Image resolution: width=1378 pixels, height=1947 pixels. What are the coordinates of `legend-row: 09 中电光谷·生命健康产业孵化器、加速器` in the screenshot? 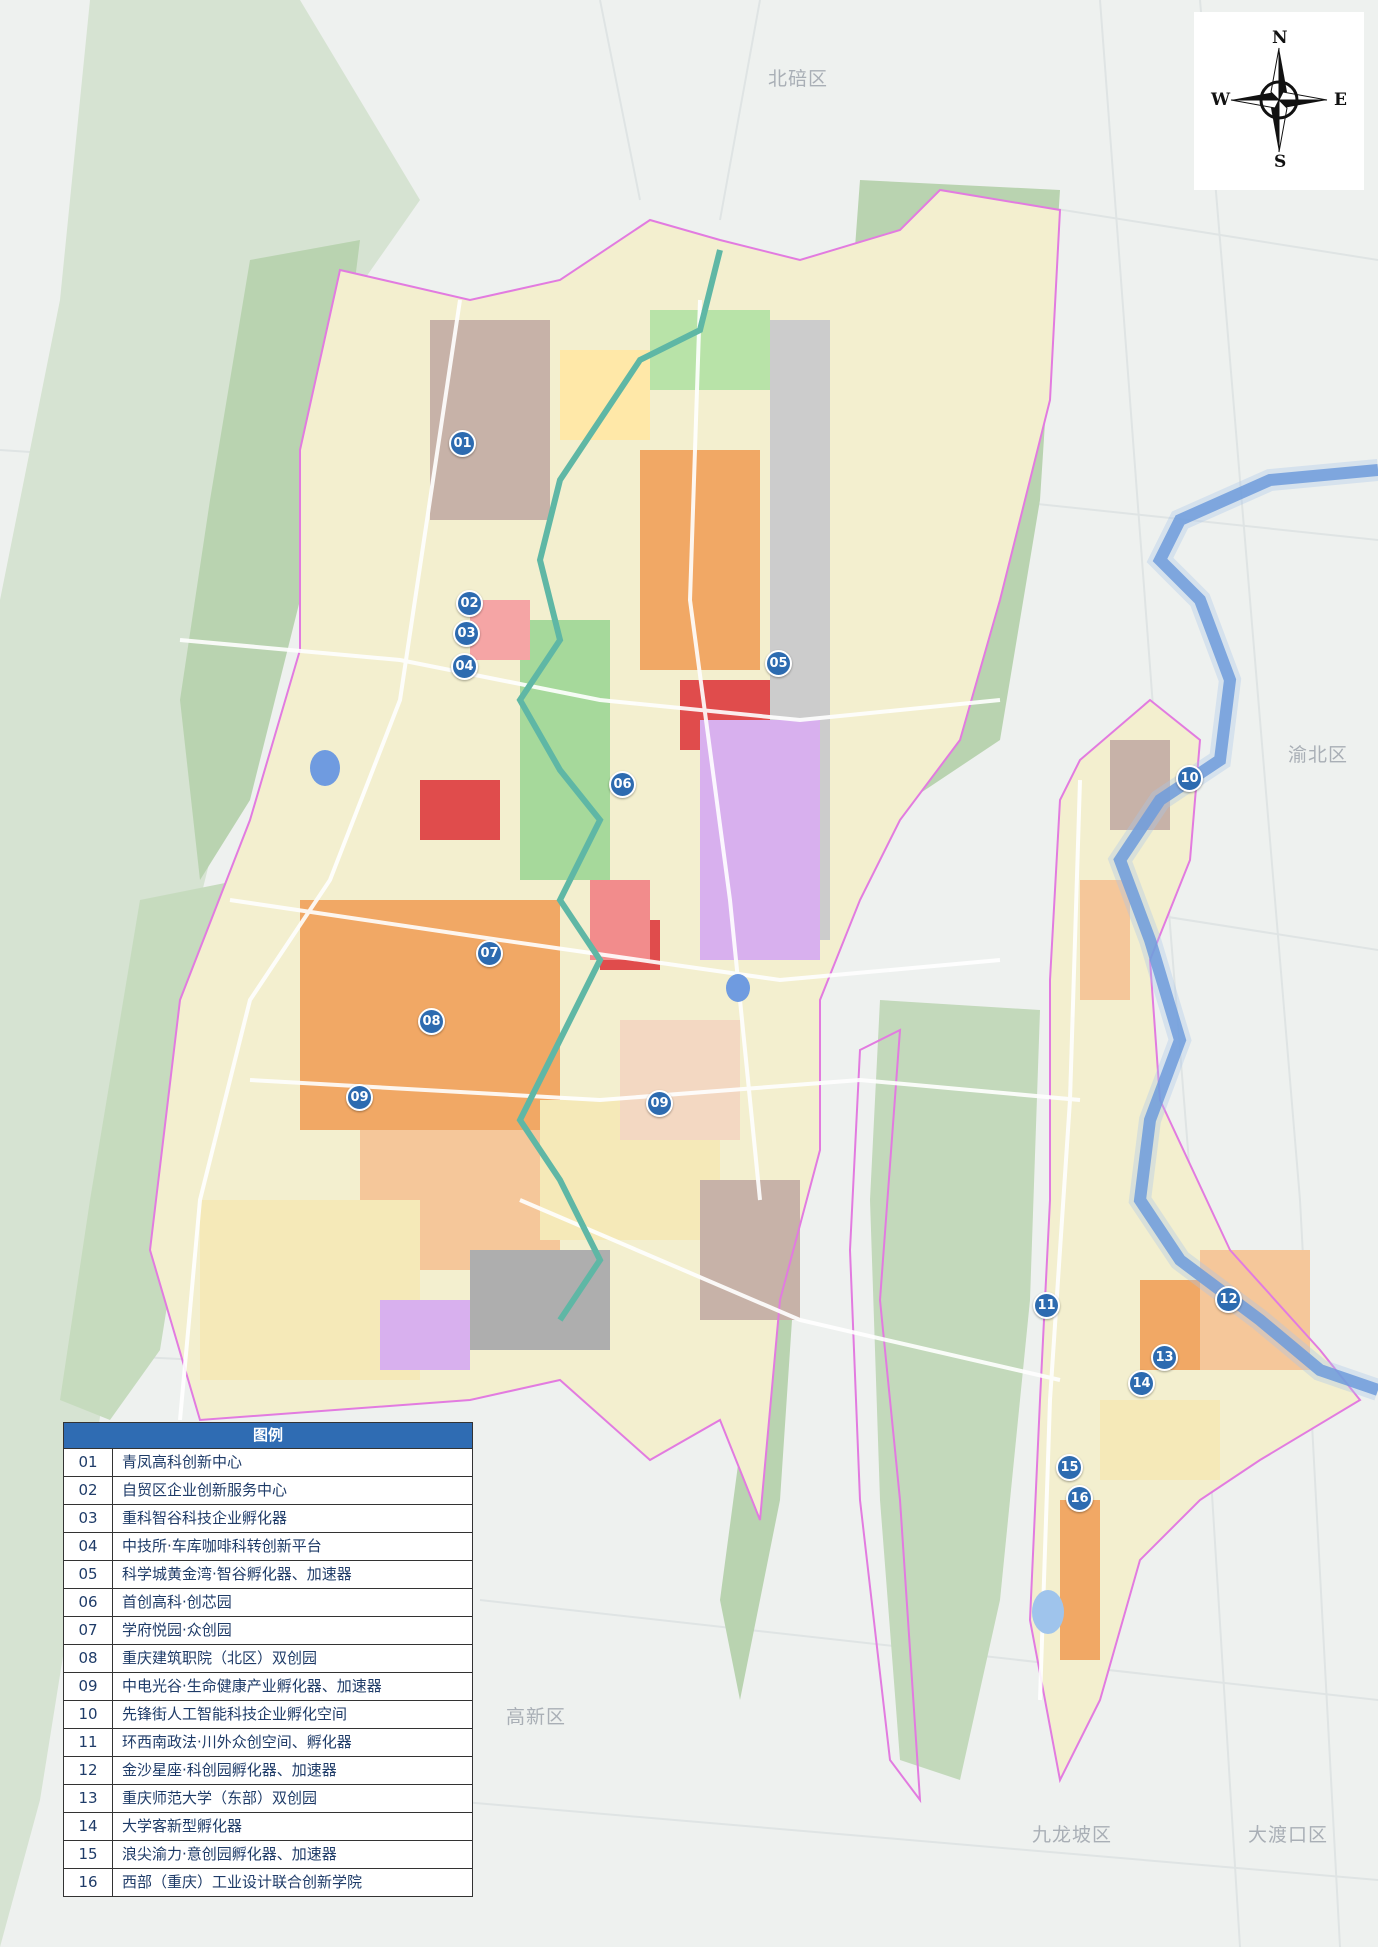 It's located at (268, 1687).